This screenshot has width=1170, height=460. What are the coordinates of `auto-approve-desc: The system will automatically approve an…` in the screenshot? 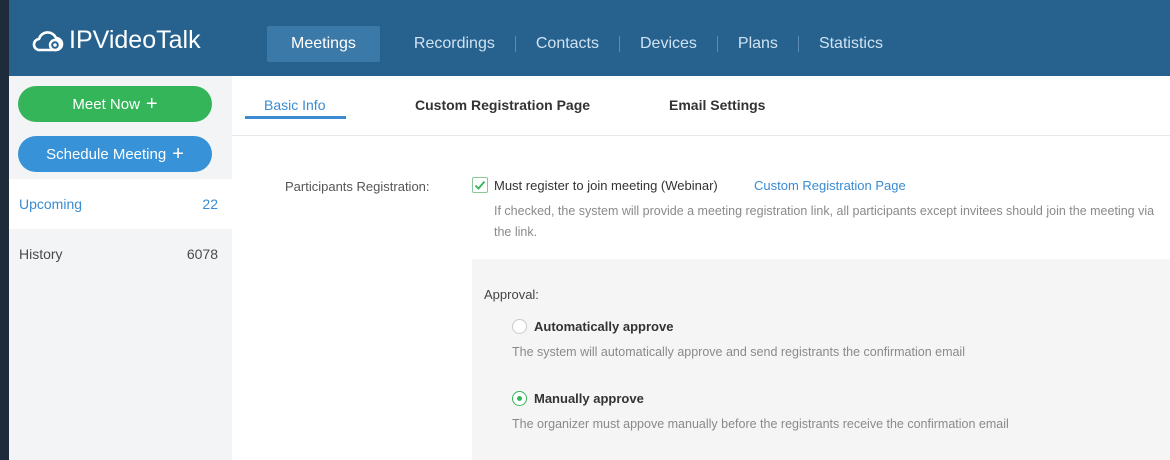 It's located at (738, 352).